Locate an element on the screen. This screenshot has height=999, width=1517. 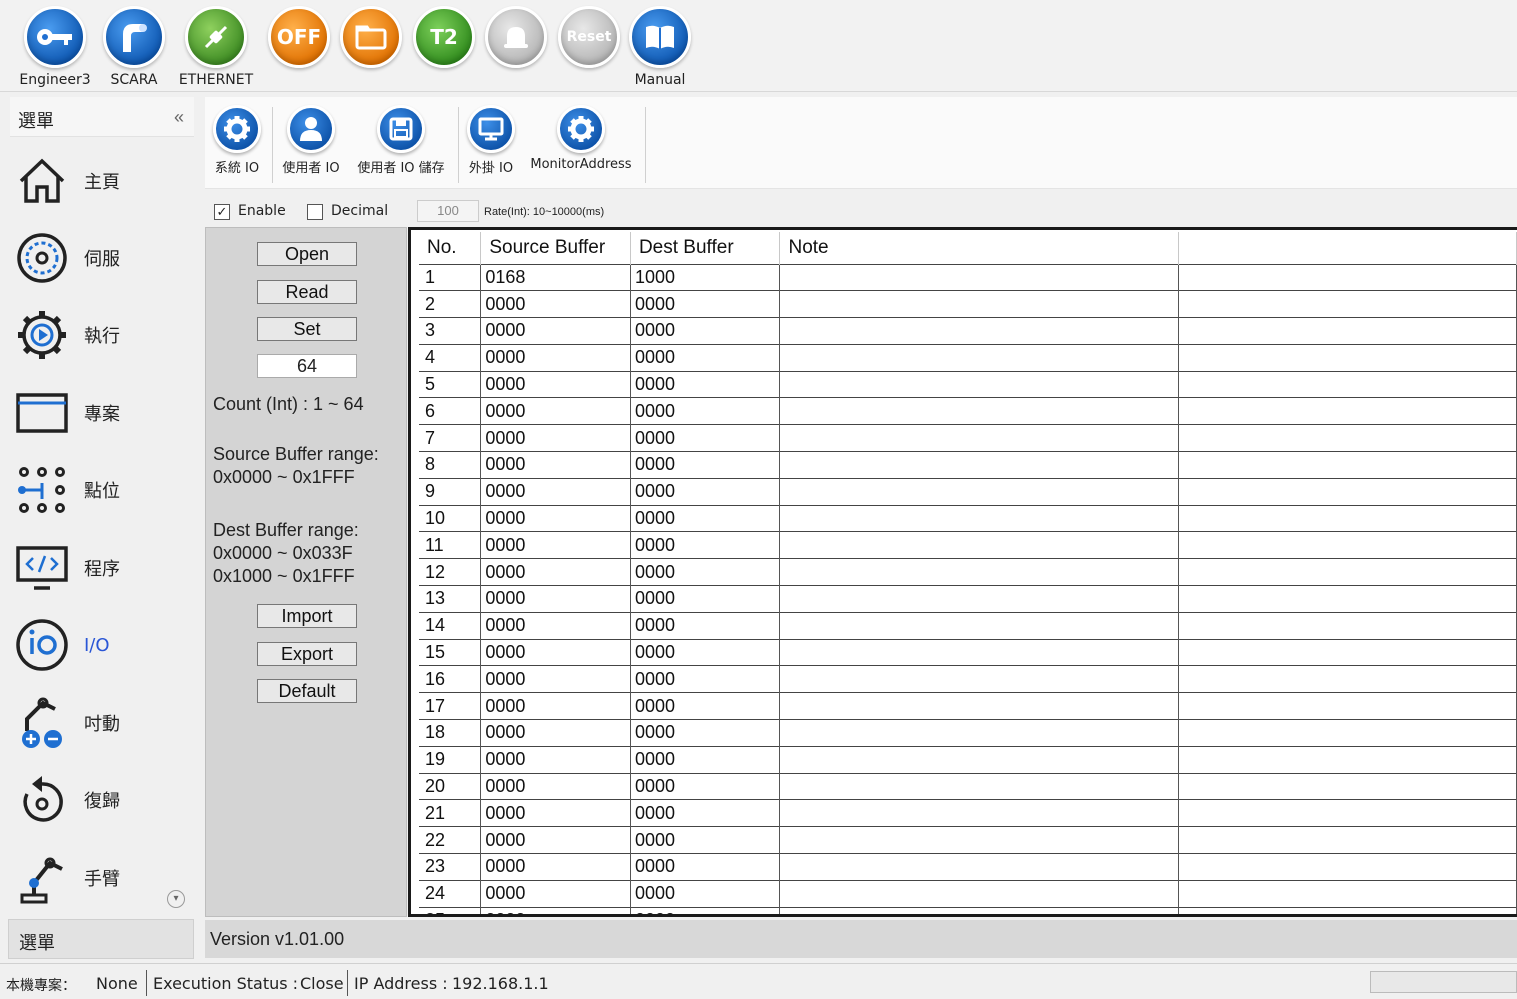
sidebar-item-homing: 復歸 is located at coordinates (102, 800).